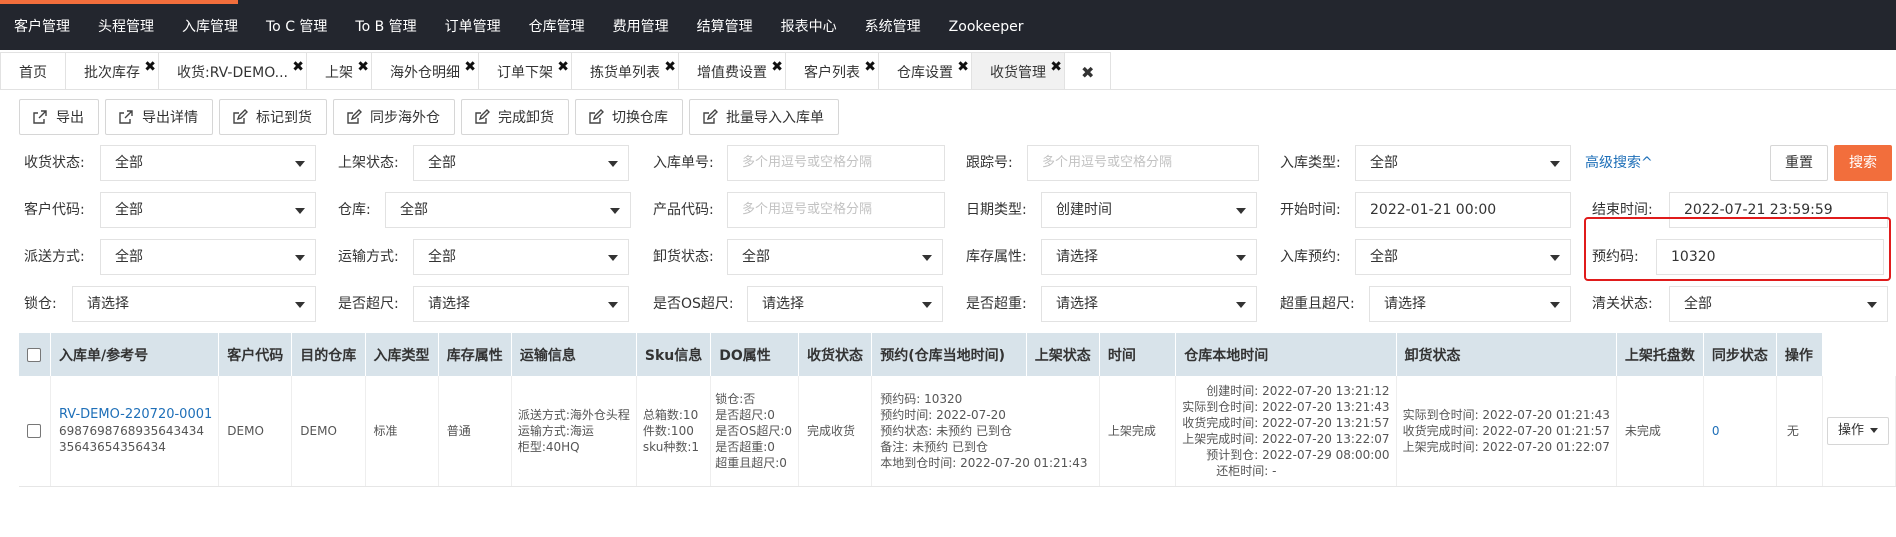  What do you see at coordinates (126, 25) in the screenshot?
I see `nav-item-first-leg: 头程管理` at bounding box center [126, 25].